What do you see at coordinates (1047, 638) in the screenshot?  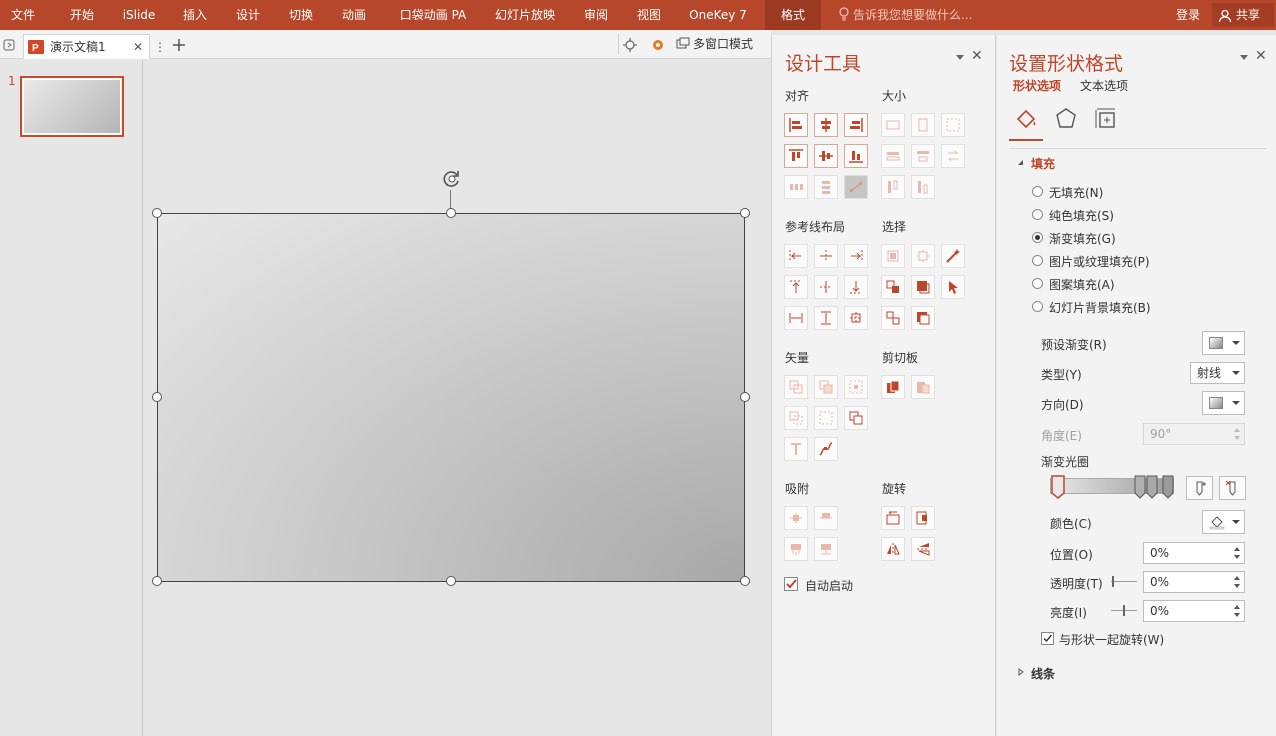 I see `rotate-with-shape-checkbox` at bounding box center [1047, 638].